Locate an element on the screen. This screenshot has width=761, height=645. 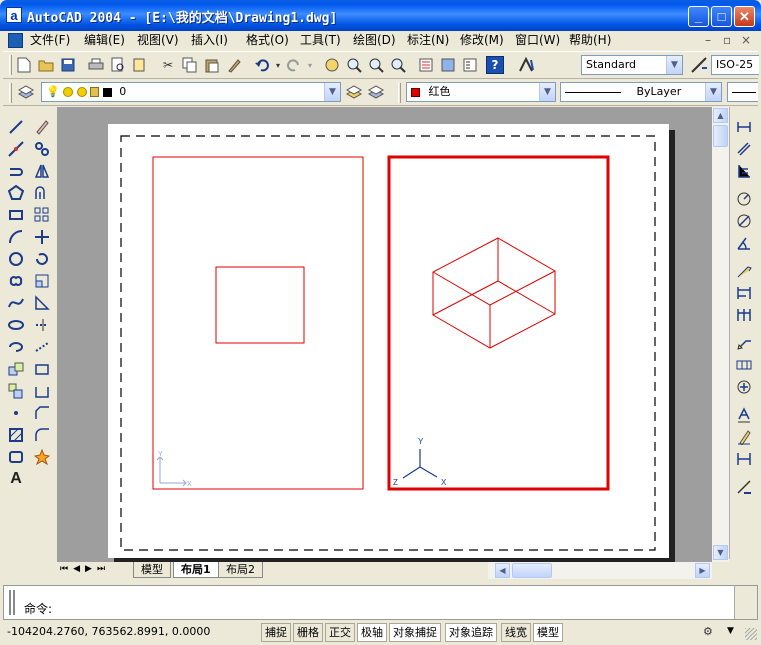
document-icon is located at coordinates (15, 40).